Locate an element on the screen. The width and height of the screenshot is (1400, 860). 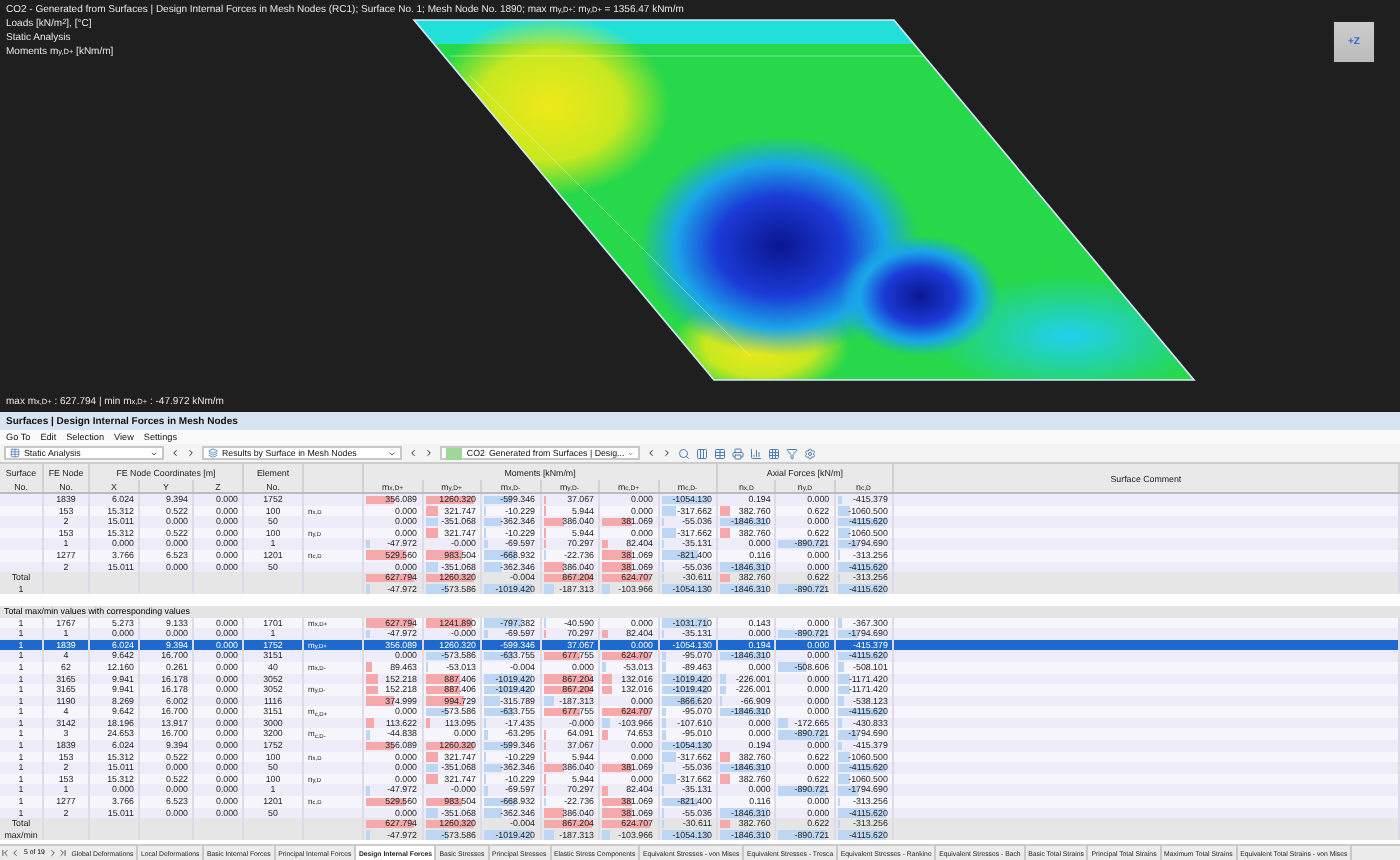
search-icon is located at coordinates (684, 453).